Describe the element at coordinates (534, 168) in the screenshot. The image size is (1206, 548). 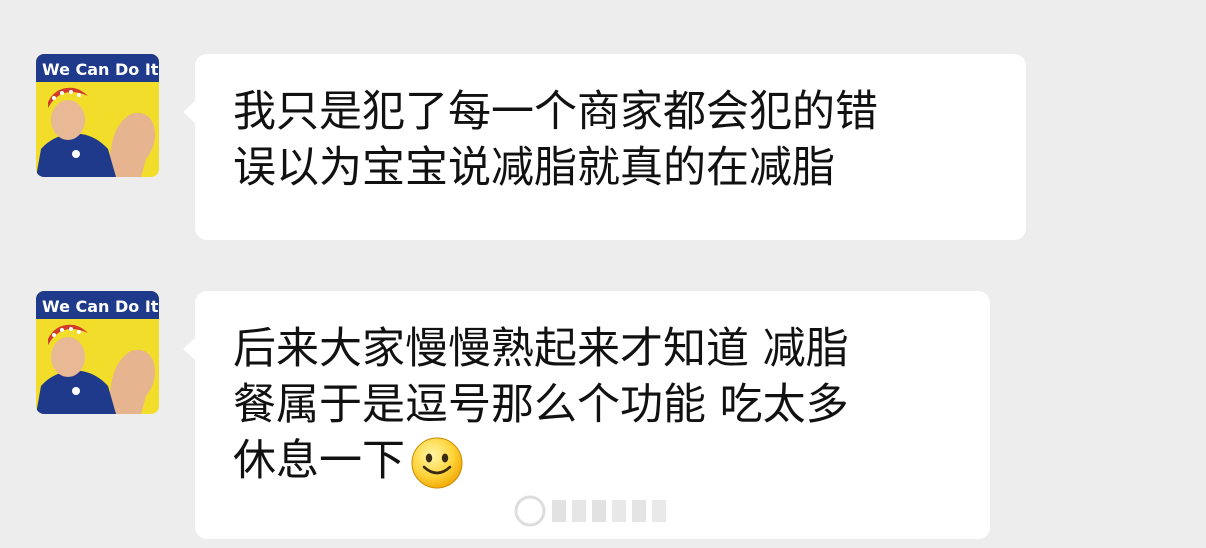
I see `message-line: 误以为宝宝说减脂就真的在减脂` at that location.